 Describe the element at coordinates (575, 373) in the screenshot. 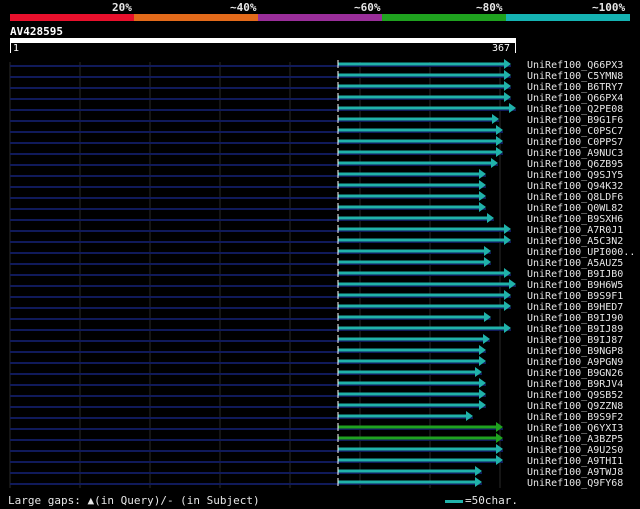

I see `hit-label: UniRef100_B9GN26` at that location.